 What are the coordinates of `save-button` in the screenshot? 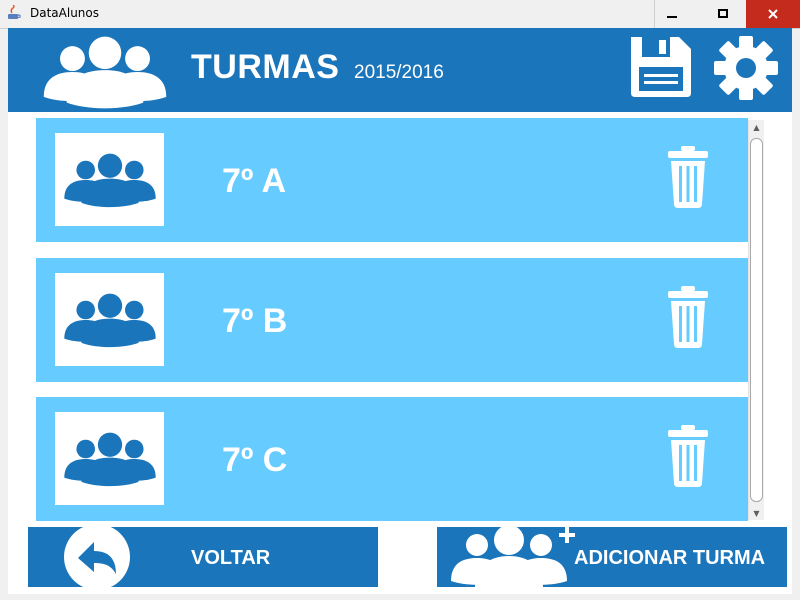 It's located at (660, 67).